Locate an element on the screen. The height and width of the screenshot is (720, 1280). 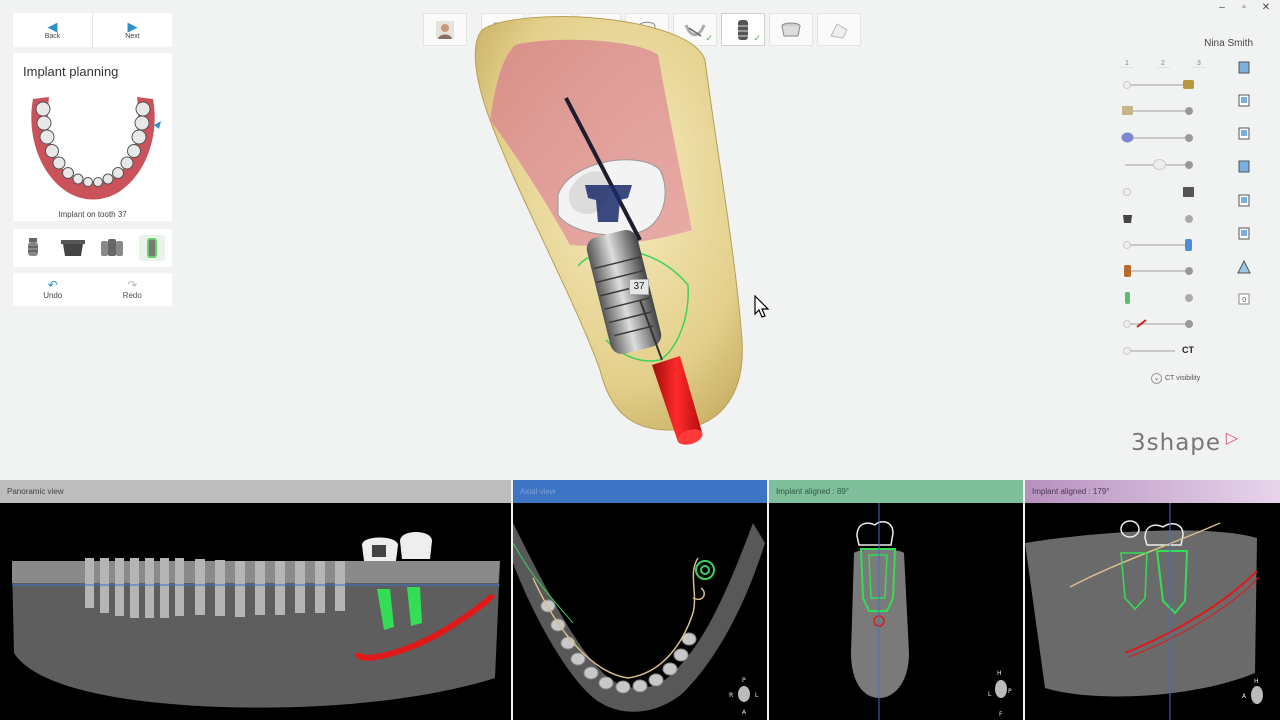
implant-planning-card: Implant planning Implant on tooth 37 is located at coordinates (92, 137).